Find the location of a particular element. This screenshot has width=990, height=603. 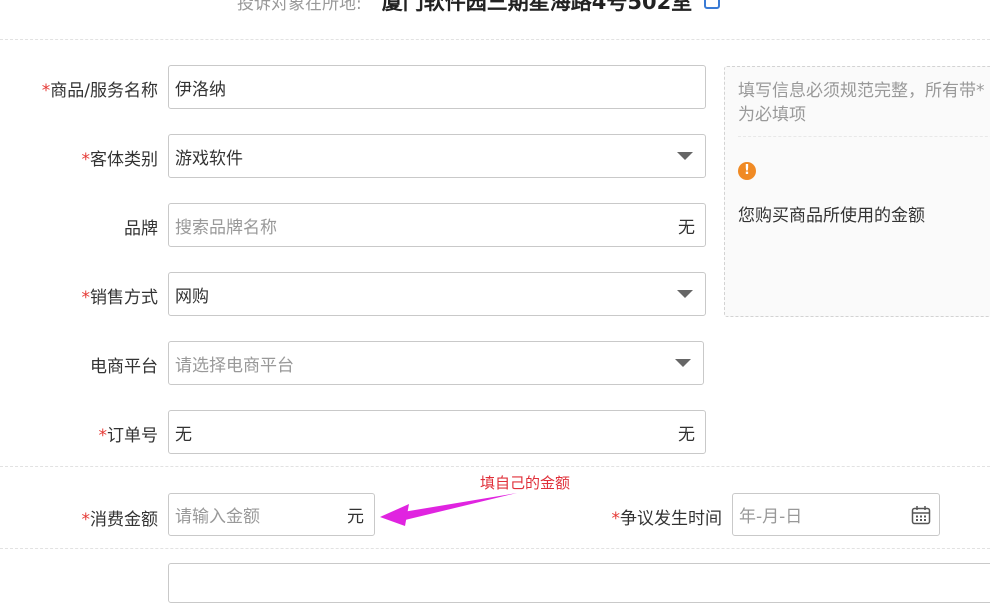

warning-icon: ! is located at coordinates (747, 171).